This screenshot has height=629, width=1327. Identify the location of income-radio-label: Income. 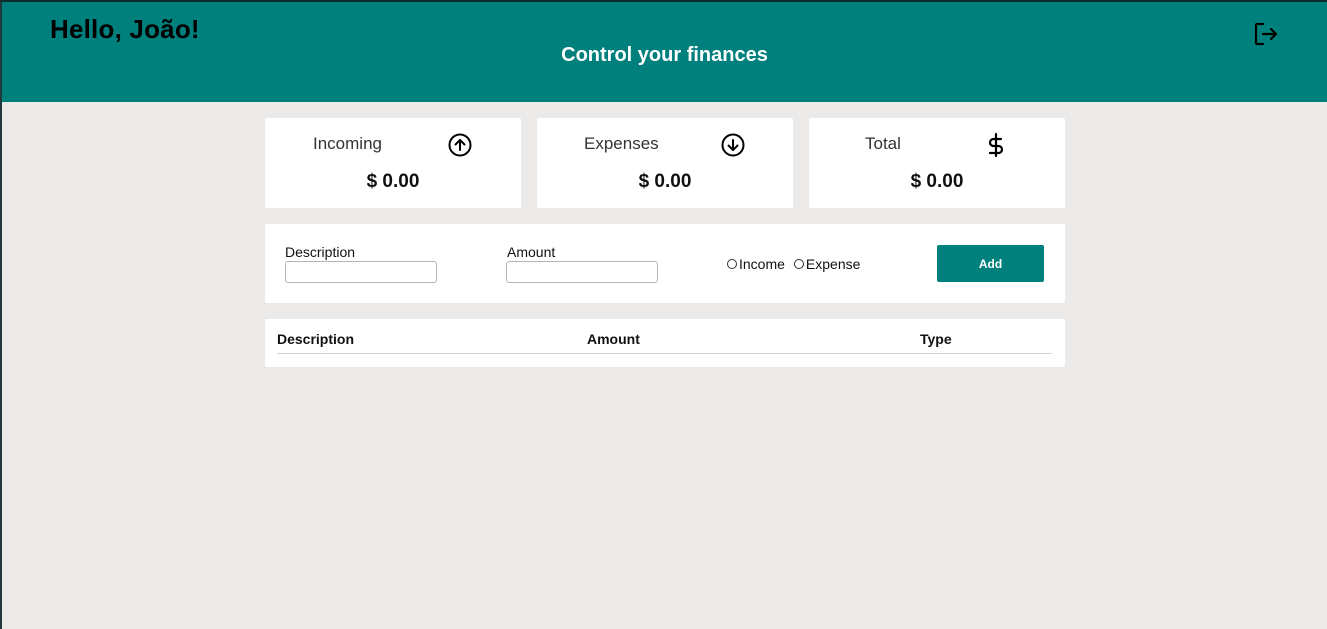
(762, 264).